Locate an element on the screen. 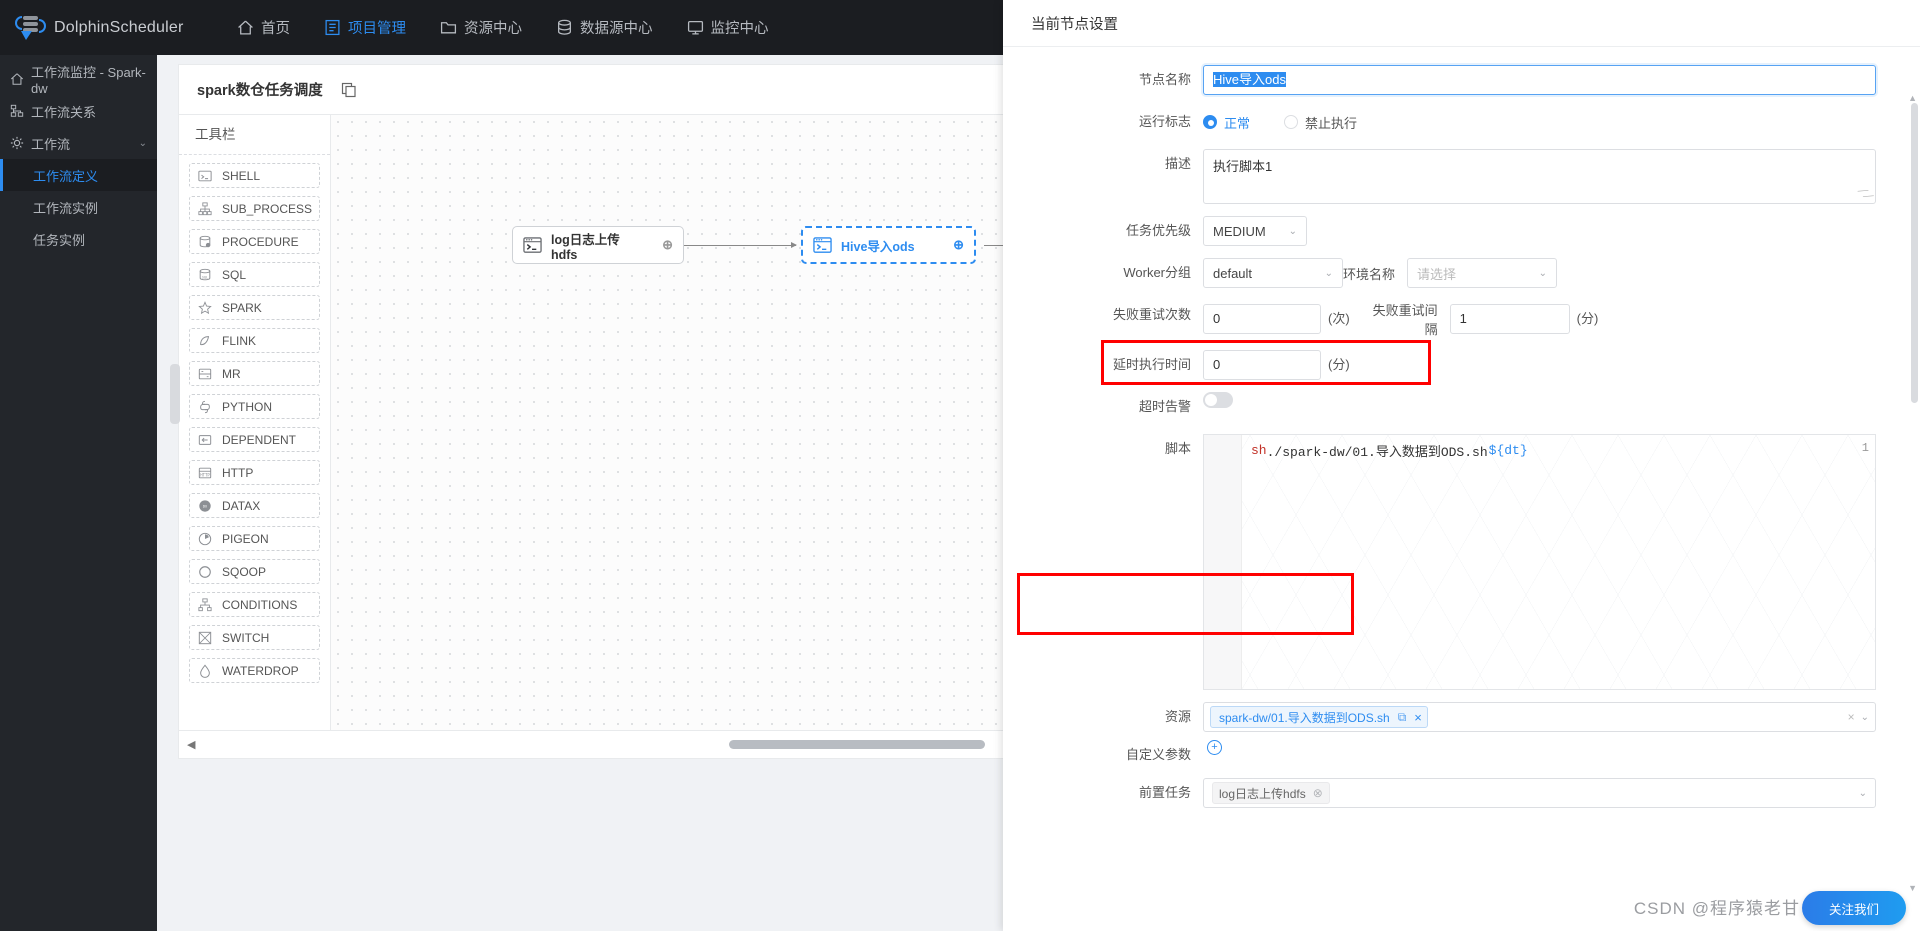 This screenshot has width=1920, height=931. copy-icon is located at coordinates (349, 90).